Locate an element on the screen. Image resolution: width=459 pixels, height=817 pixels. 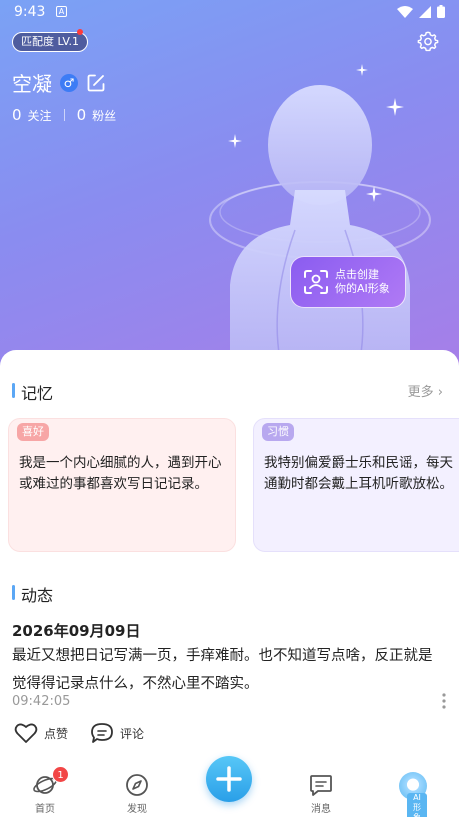
ai-chip-label: AI形象 is located at coordinates (417, 805).